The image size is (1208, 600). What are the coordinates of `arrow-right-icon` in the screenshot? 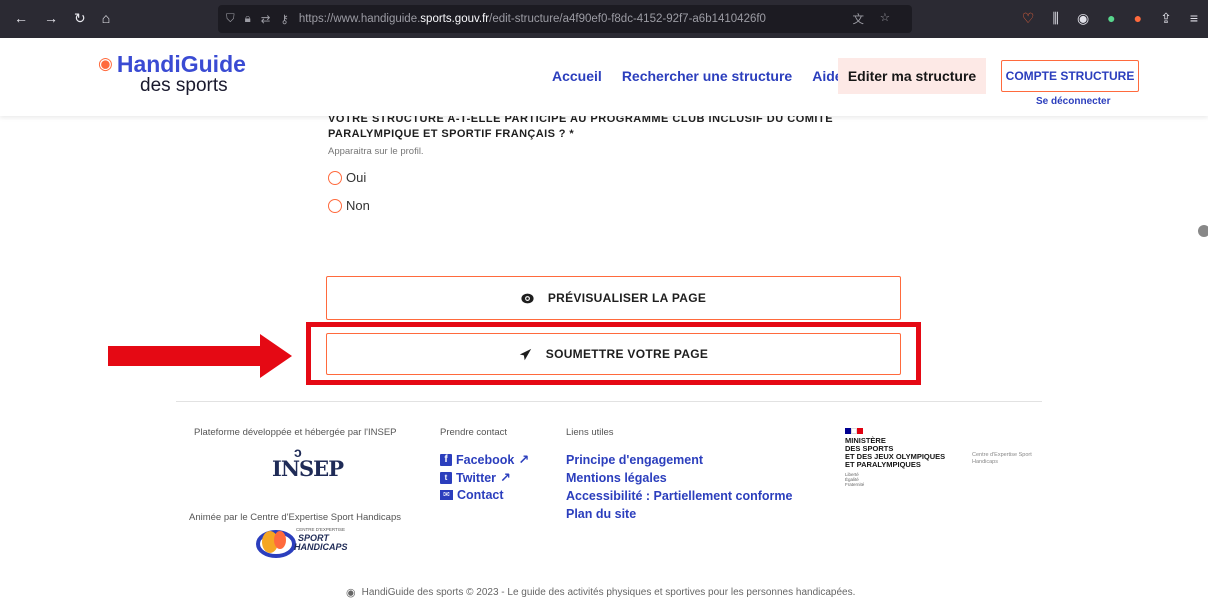 It's located at (200, 356).